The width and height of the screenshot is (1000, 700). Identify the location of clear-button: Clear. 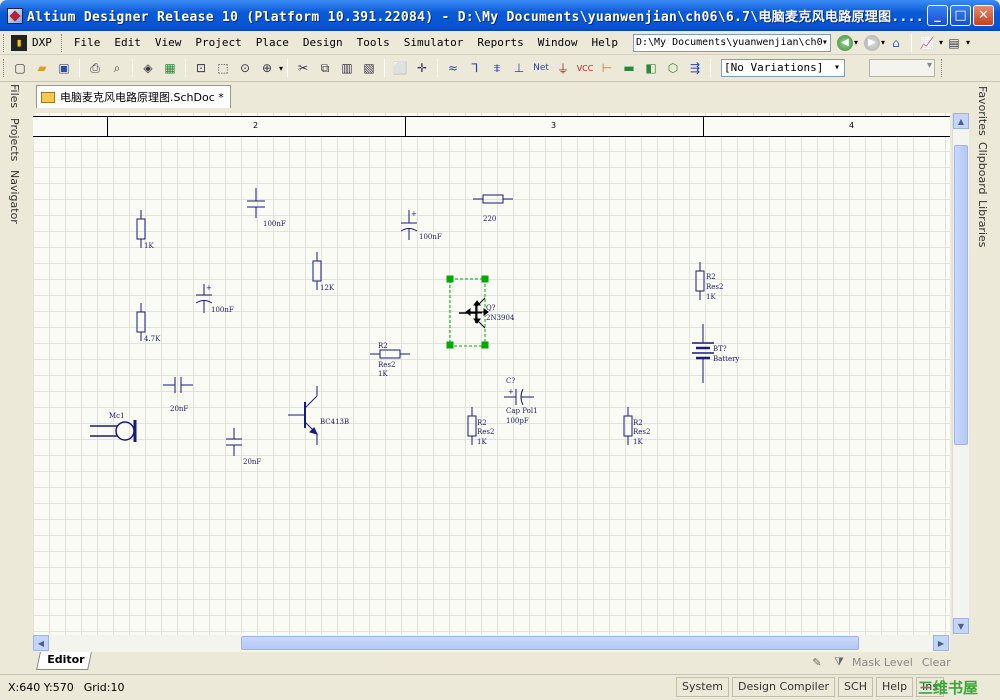
(936, 662).